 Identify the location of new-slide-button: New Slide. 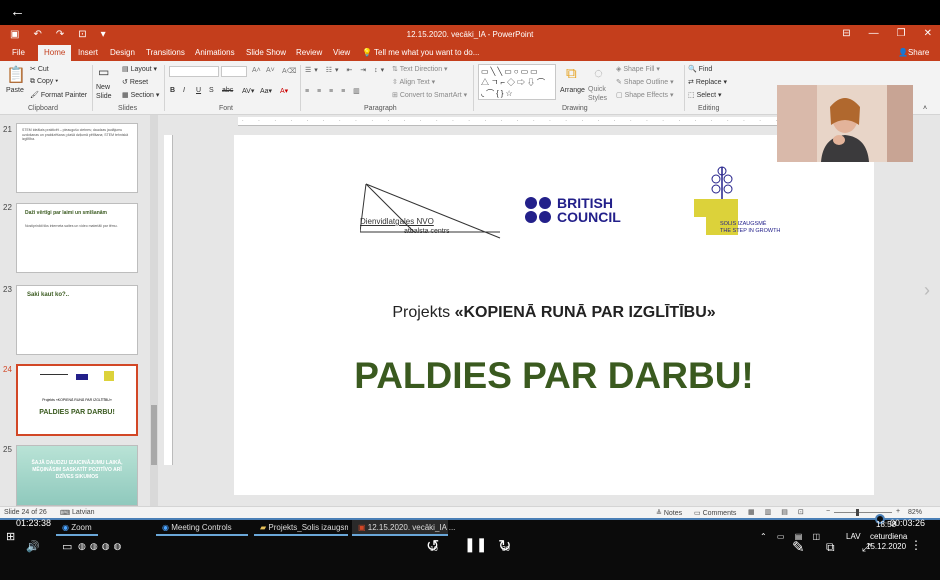
(107, 92).